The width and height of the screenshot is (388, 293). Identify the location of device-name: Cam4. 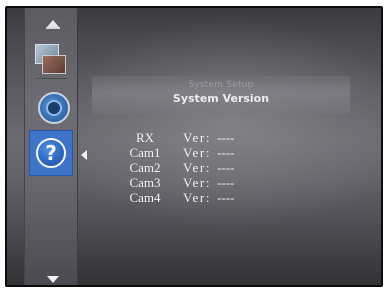
(145, 197).